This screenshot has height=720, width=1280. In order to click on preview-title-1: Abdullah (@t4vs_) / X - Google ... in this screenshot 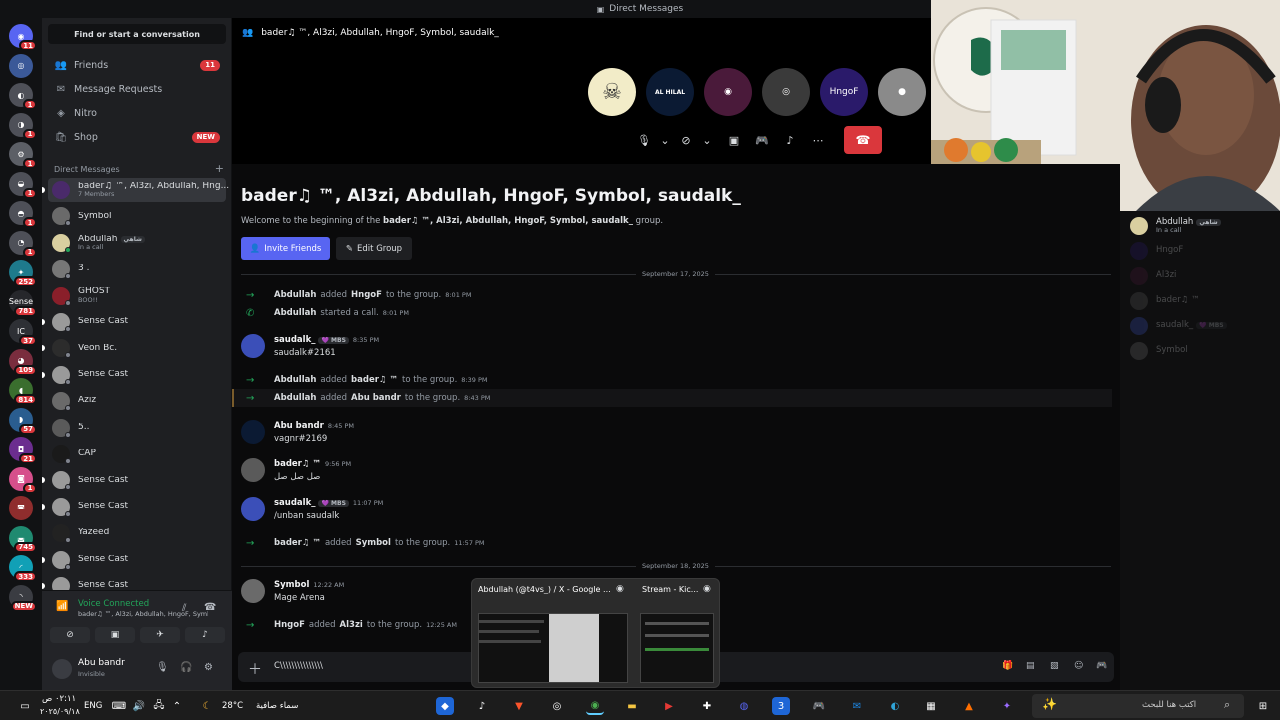, I will do `click(547, 589)`.